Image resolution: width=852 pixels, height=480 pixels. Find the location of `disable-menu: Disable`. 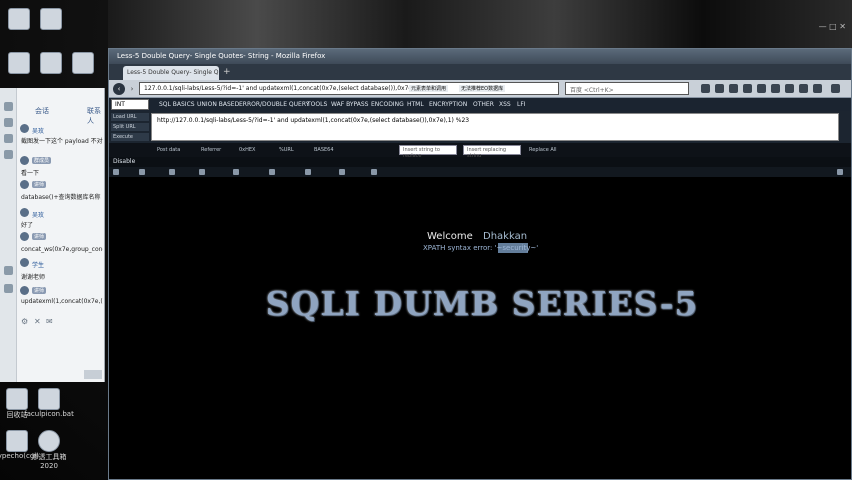

disable-menu: Disable is located at coordinates (124, 161).